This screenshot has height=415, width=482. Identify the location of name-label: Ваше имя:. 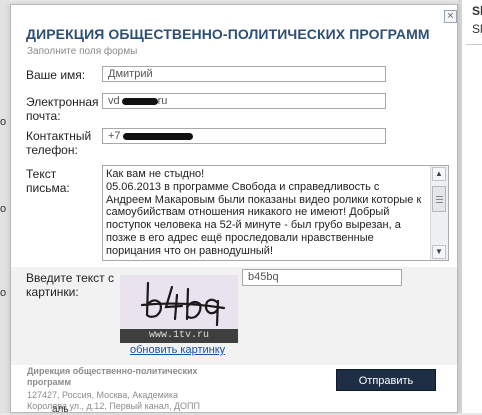
(56, 75).